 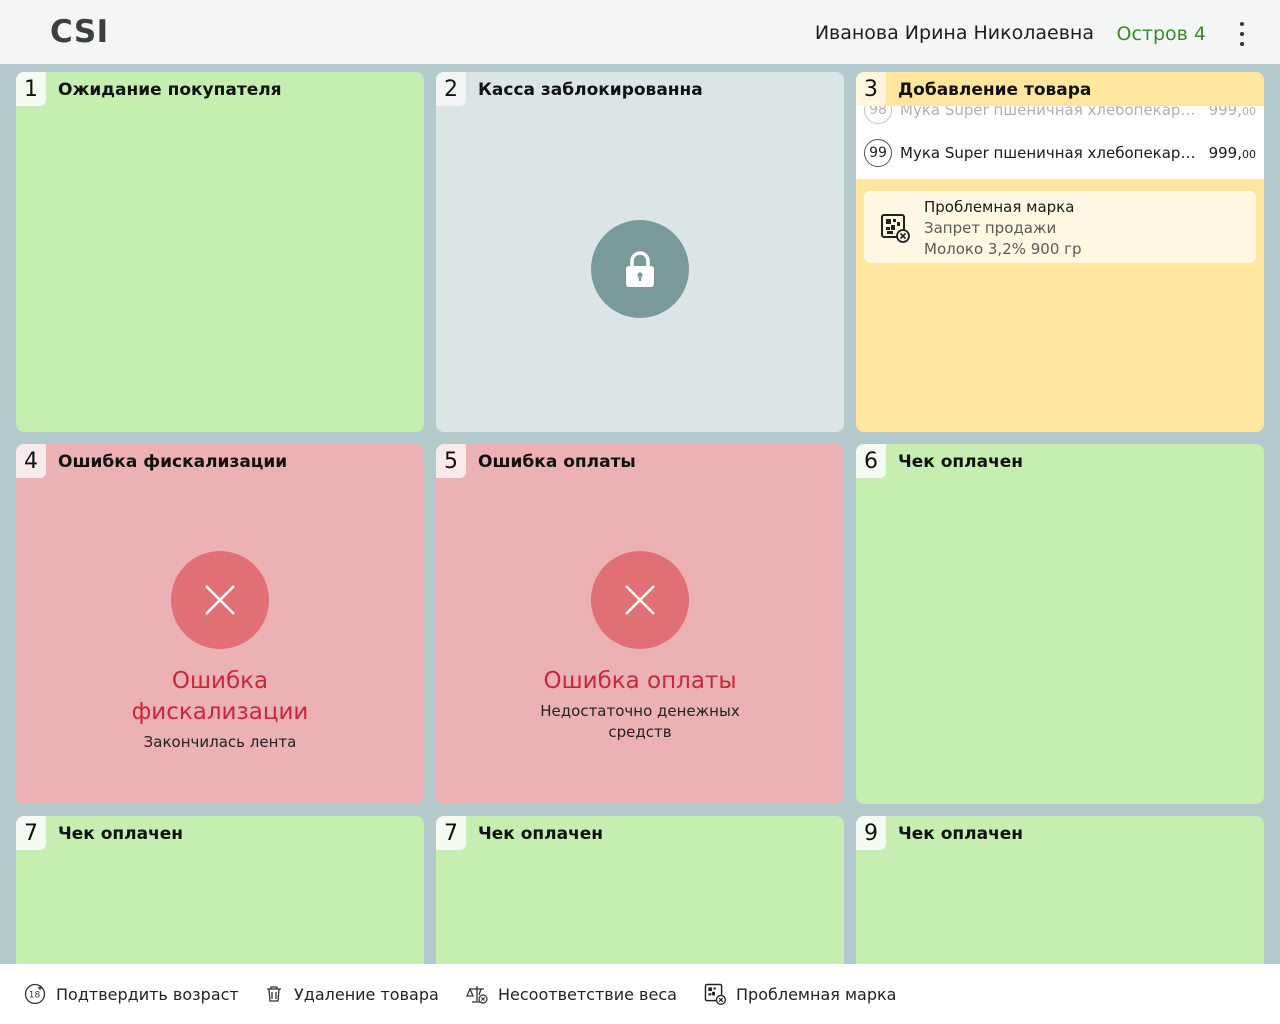 I want to click on tile-number: 9, so click(x=871, y=833).